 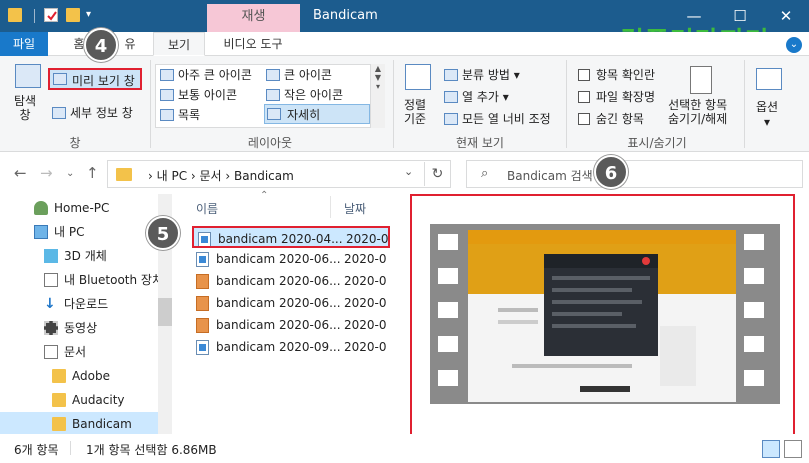 What do you see at coordinates (79, 400) in the screenshot?
I see `nav-item-audacity: Audacity` at bounding box center [79, 400].